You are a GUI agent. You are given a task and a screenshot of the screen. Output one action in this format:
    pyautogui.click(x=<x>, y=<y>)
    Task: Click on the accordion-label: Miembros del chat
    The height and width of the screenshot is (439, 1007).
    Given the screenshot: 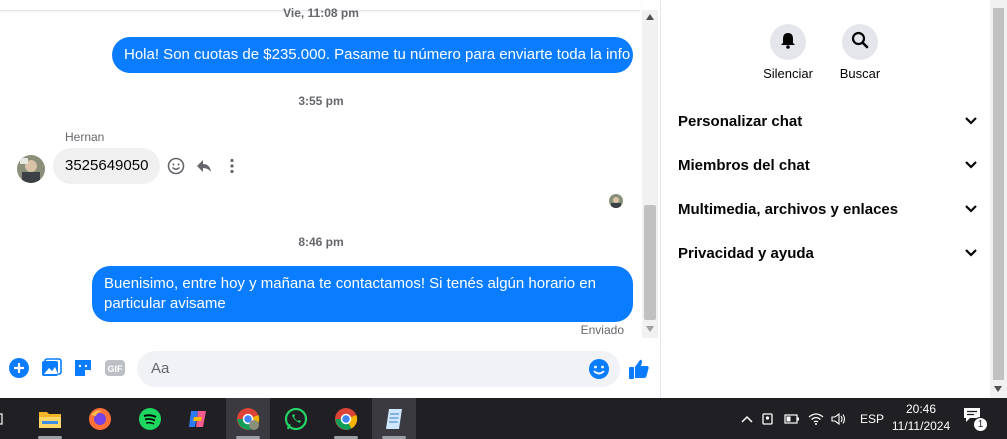 What is the action you would take?
    pyautogui.click(x=744, y=165)
    